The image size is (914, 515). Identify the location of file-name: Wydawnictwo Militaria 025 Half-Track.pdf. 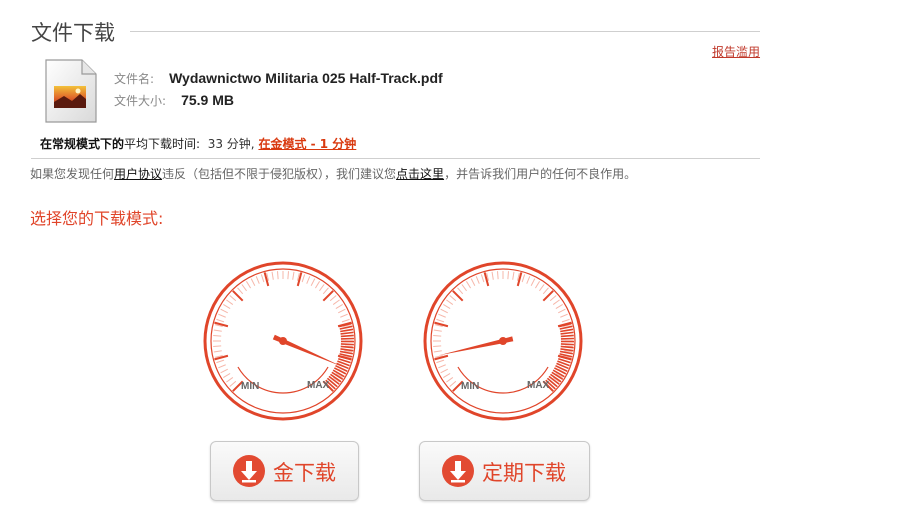
(306, 78).